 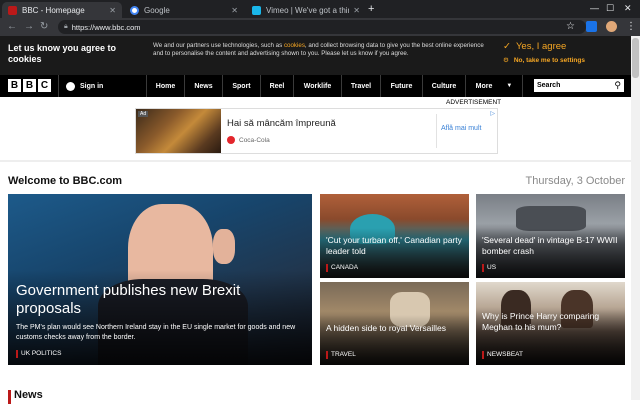 I want to click on nav-item-culture: Culture, so click(x=444, y=86).